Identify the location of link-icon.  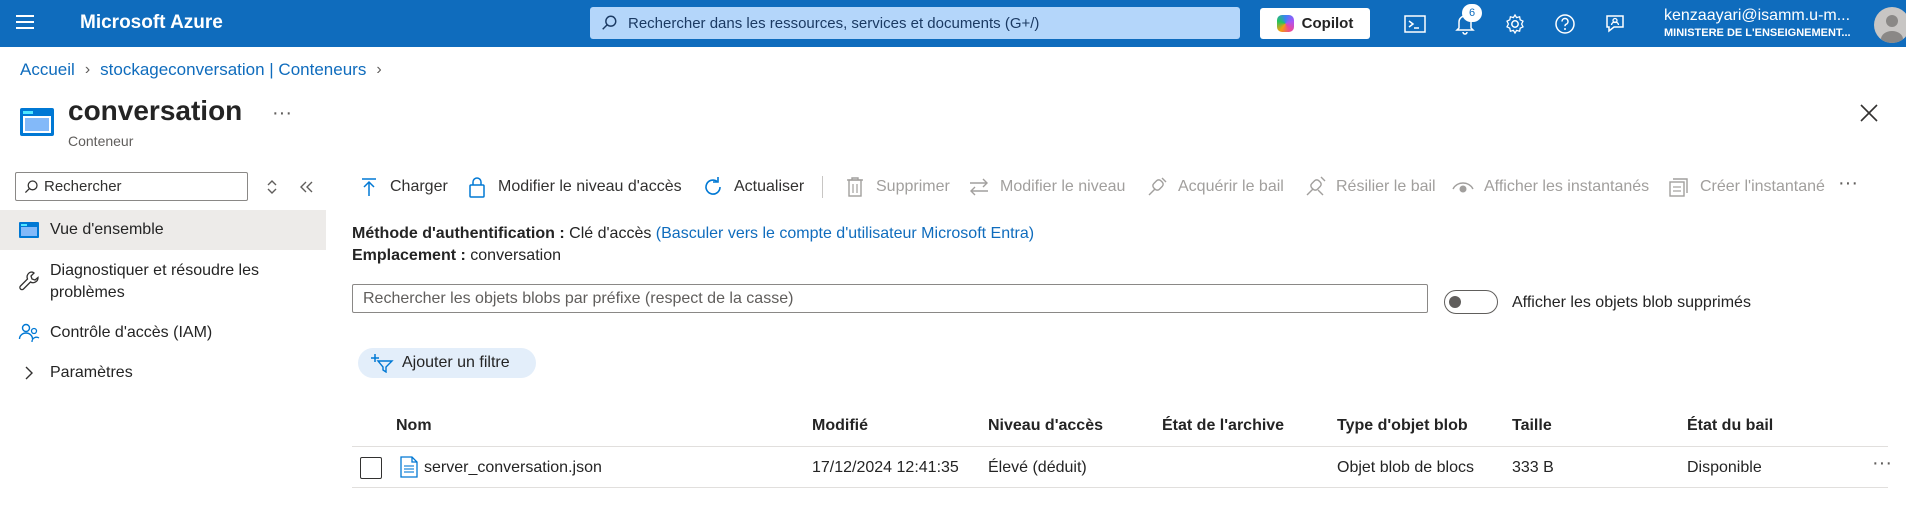
(1157, 187).